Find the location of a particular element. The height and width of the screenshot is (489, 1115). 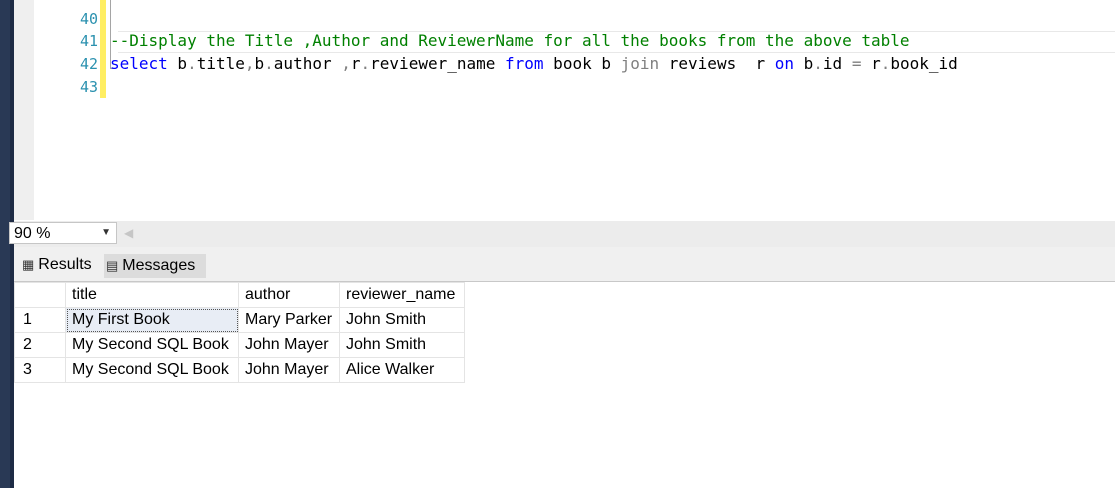

cell-author: Mary Parker is located at coordinates (289, 320).